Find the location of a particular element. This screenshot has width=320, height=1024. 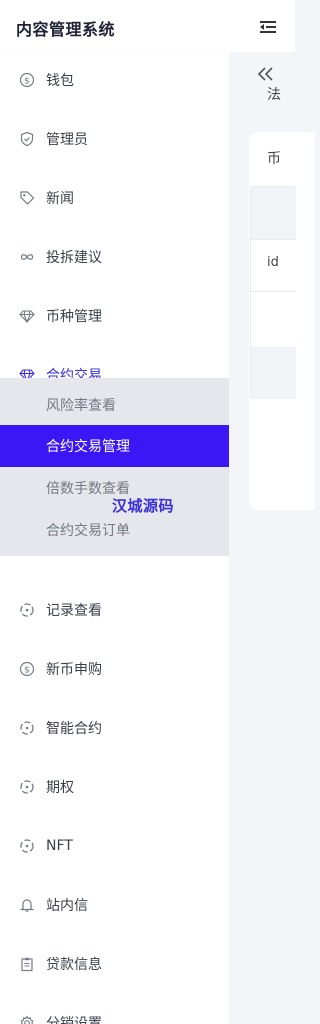

clipboard-icon is located at coordinates (27, 964).